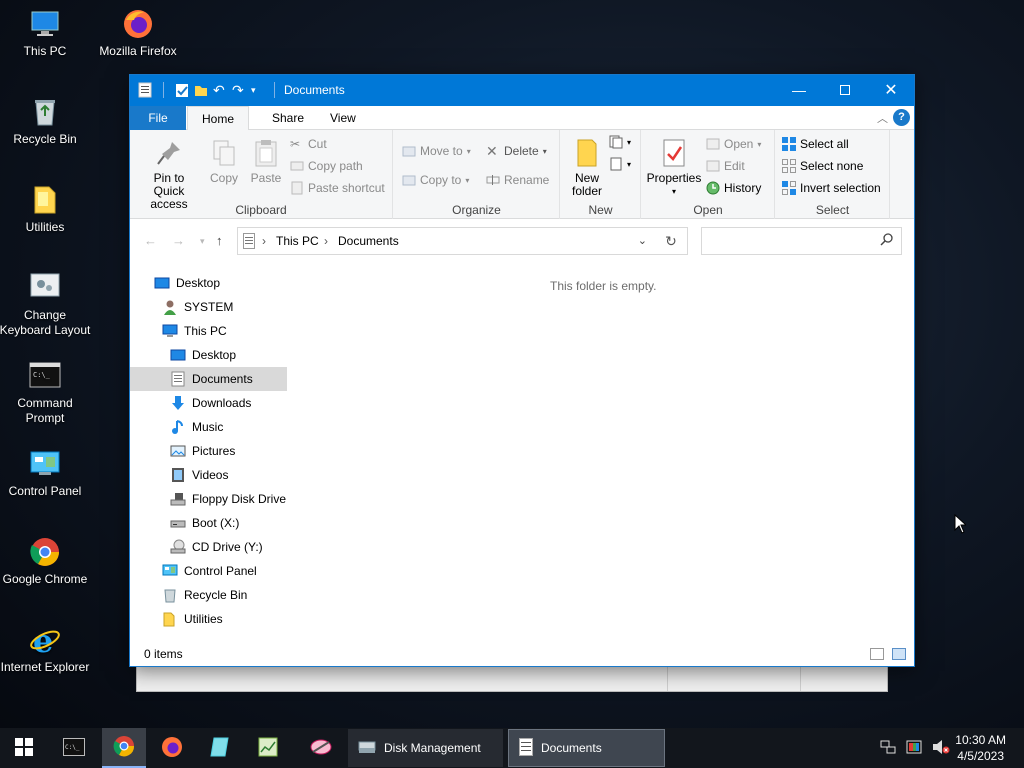  I want to click on nav-item-desktop: Desktop, so click(187, 283).